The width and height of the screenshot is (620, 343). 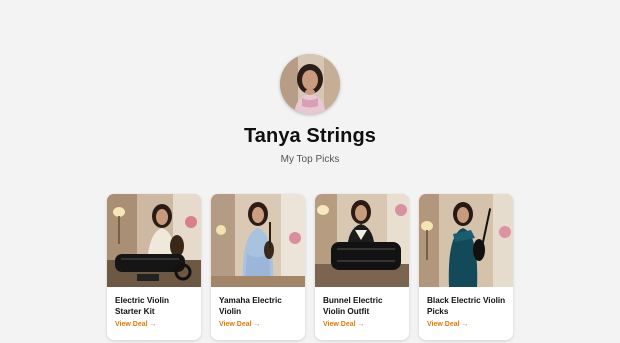 I want to click on profile-photo-icon, so click(x=310, y=84).